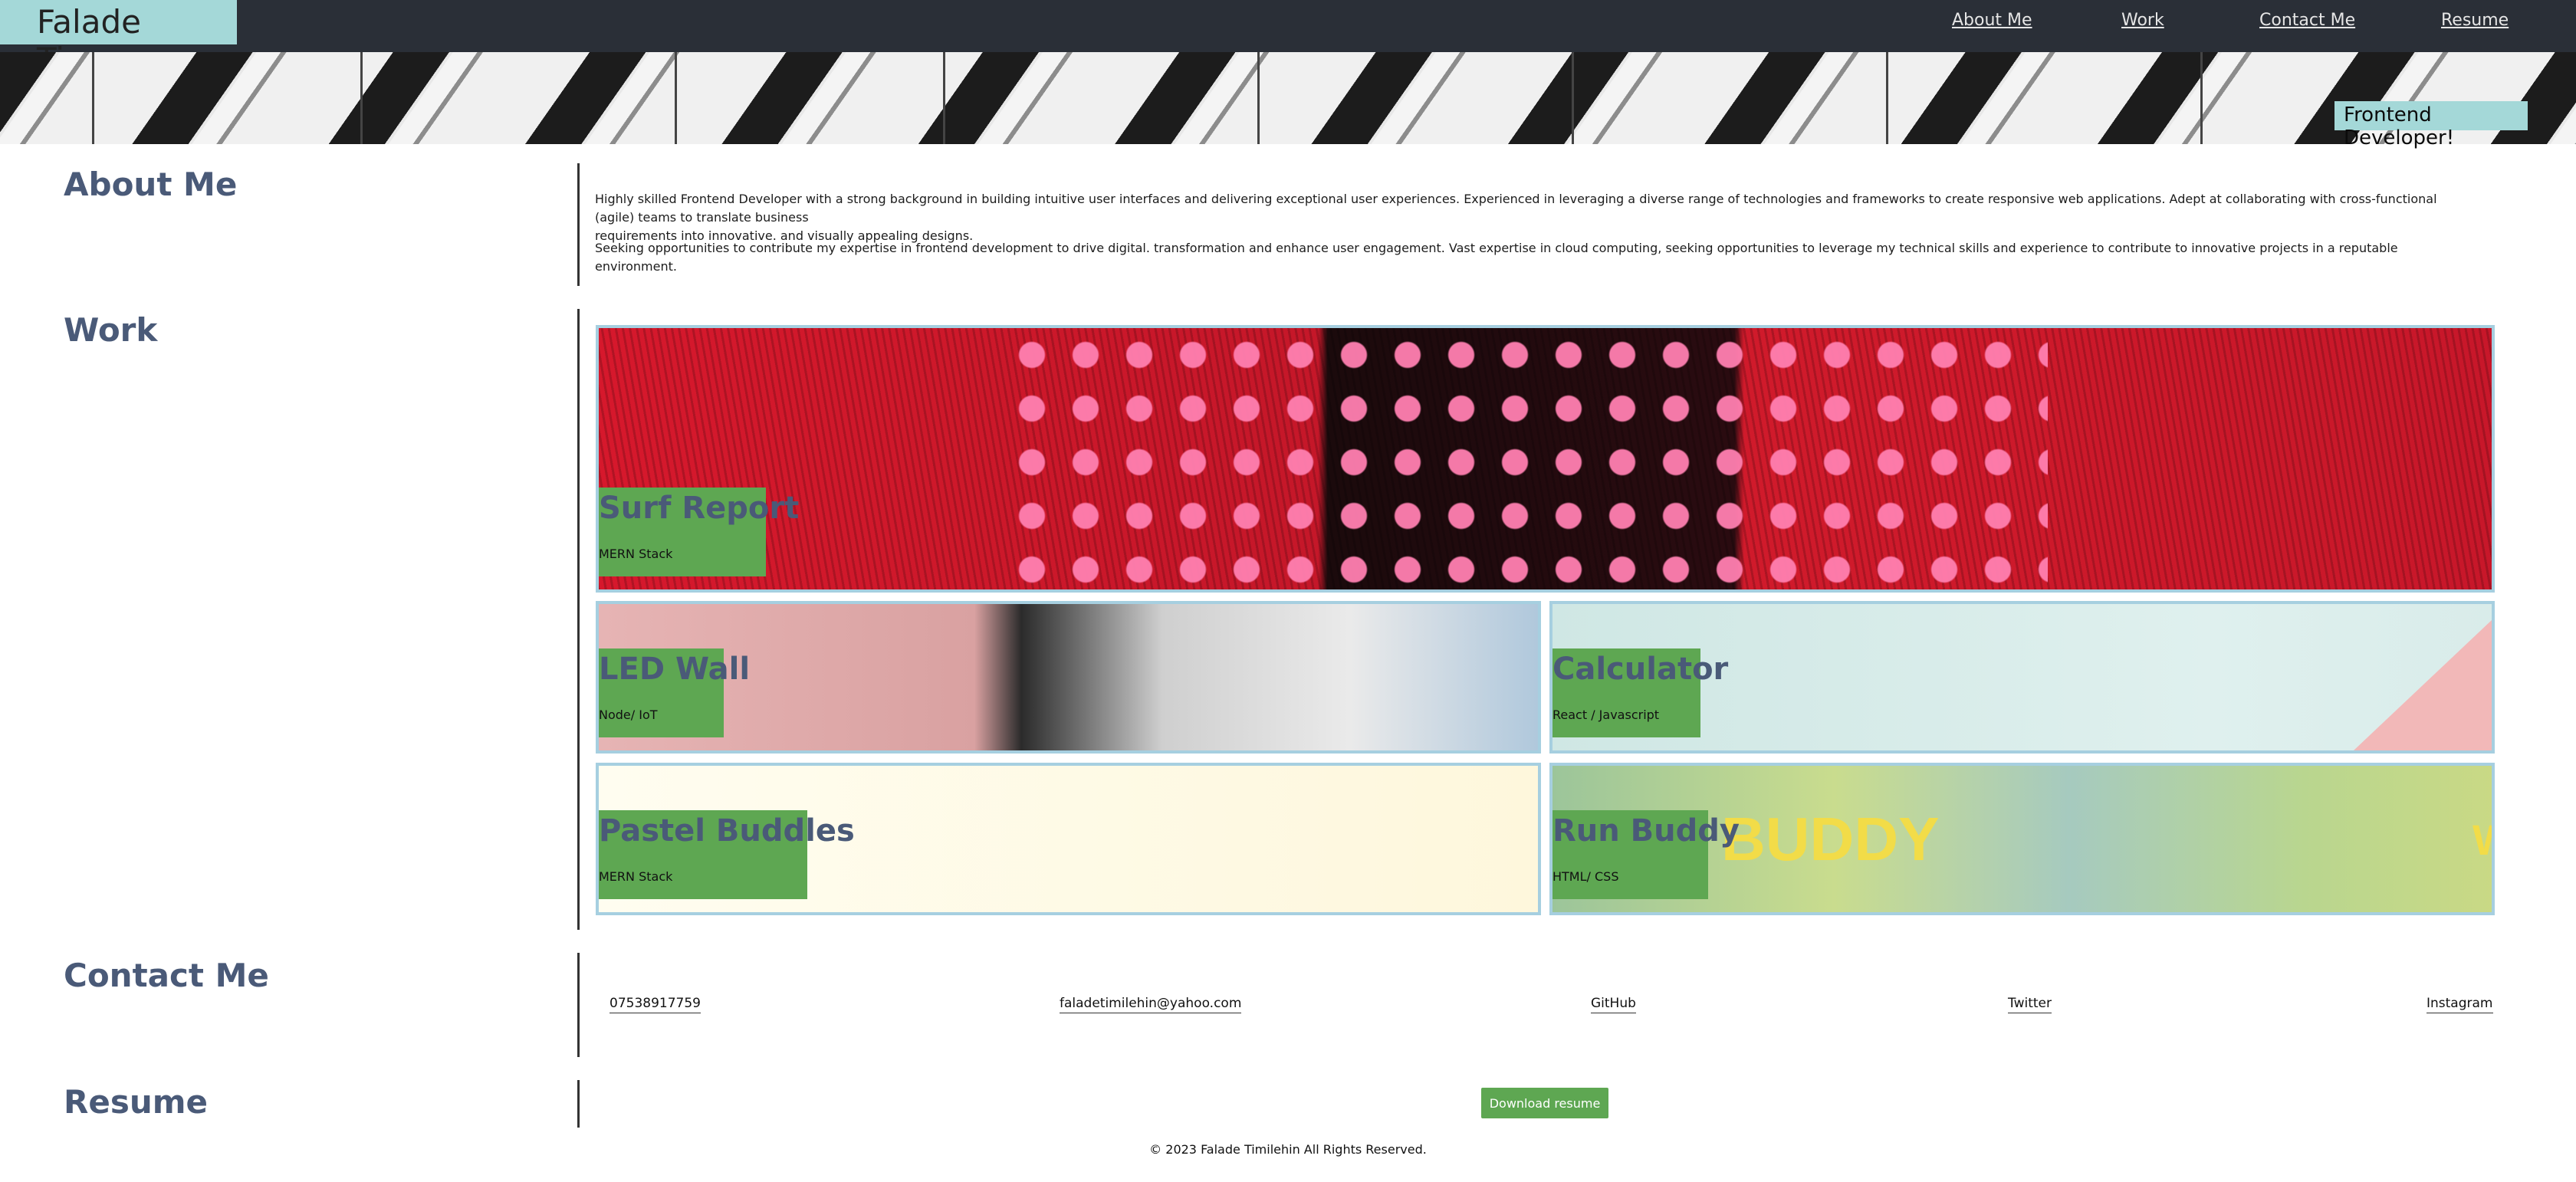 This screenshot has height=1182, width=2576. What do you see at coordinates (2022, 839) in the screenshot?
I see `project-card-run-buddy: N BUDDY W Run Buddy HTML/ CSS` at bounding box center [2022, 839].